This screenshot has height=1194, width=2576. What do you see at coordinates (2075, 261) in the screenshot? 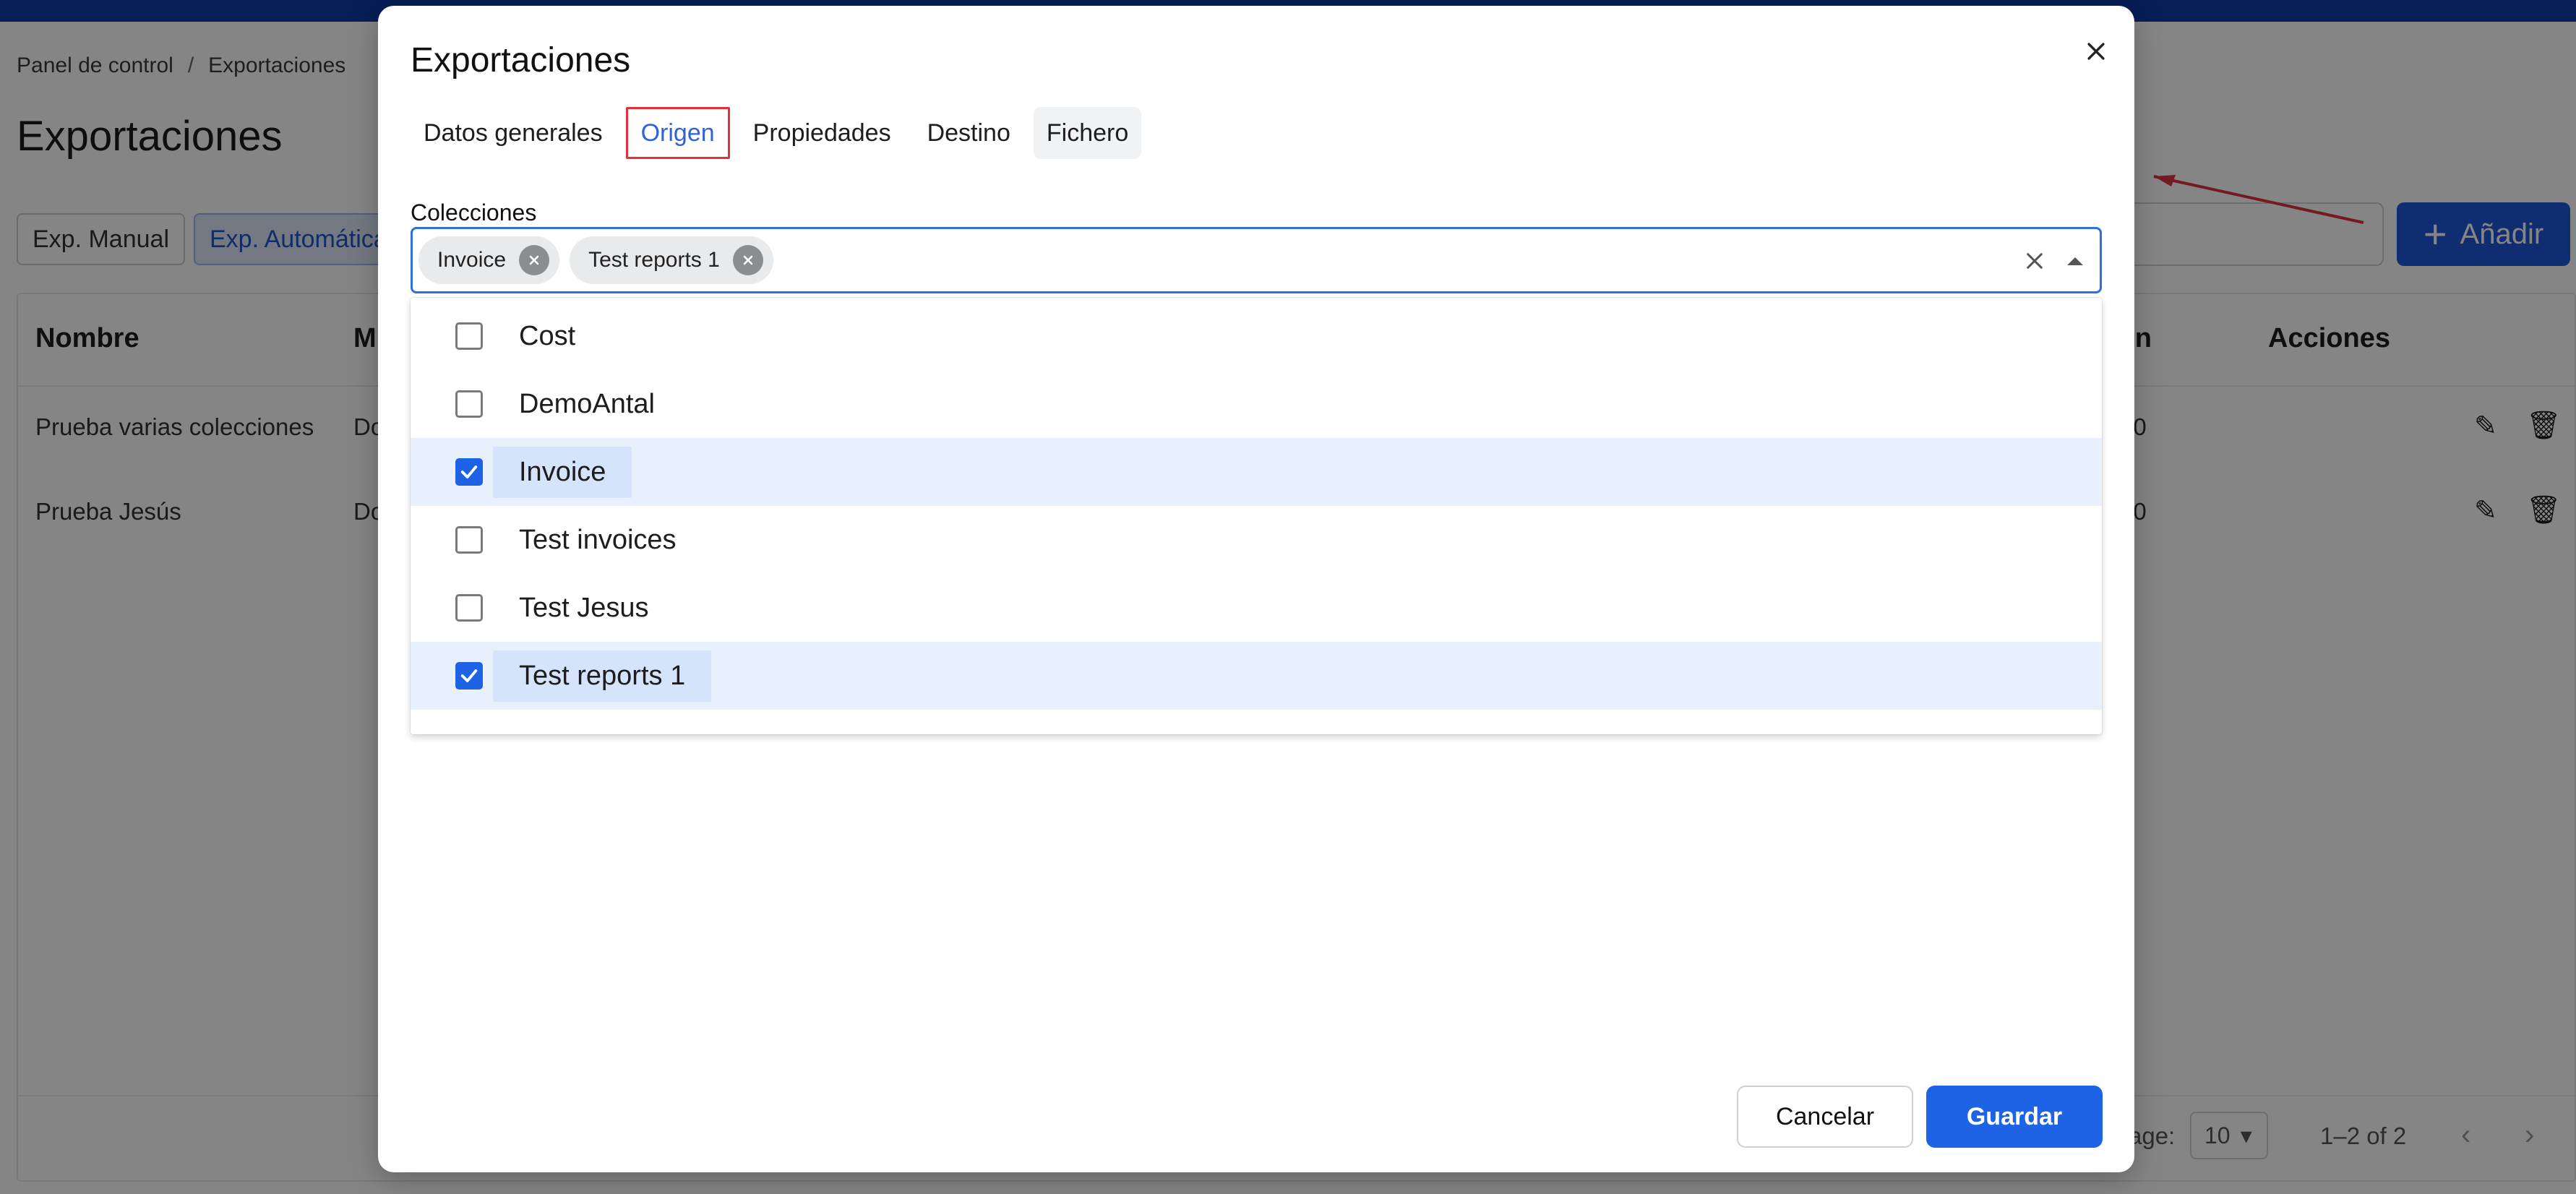
I see `caret-up-icon` at bounding box center [2075, 261].